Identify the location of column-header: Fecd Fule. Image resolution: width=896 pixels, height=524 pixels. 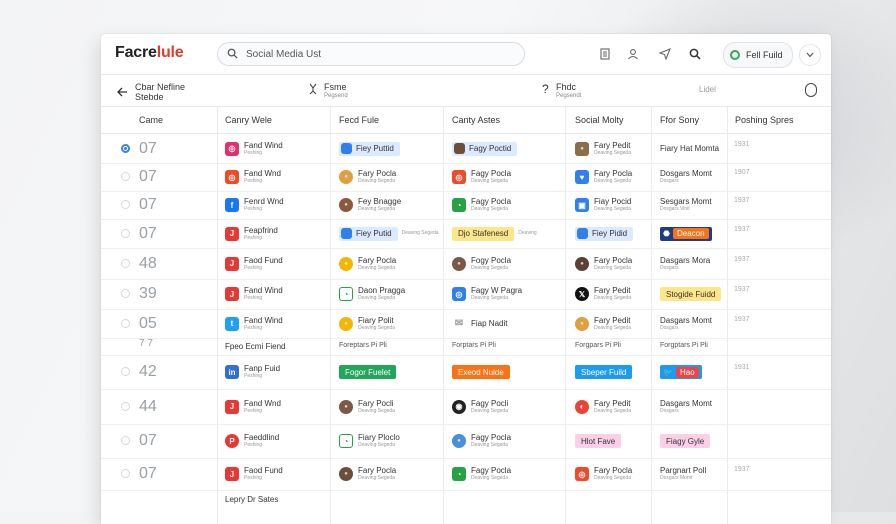
(359, 120).